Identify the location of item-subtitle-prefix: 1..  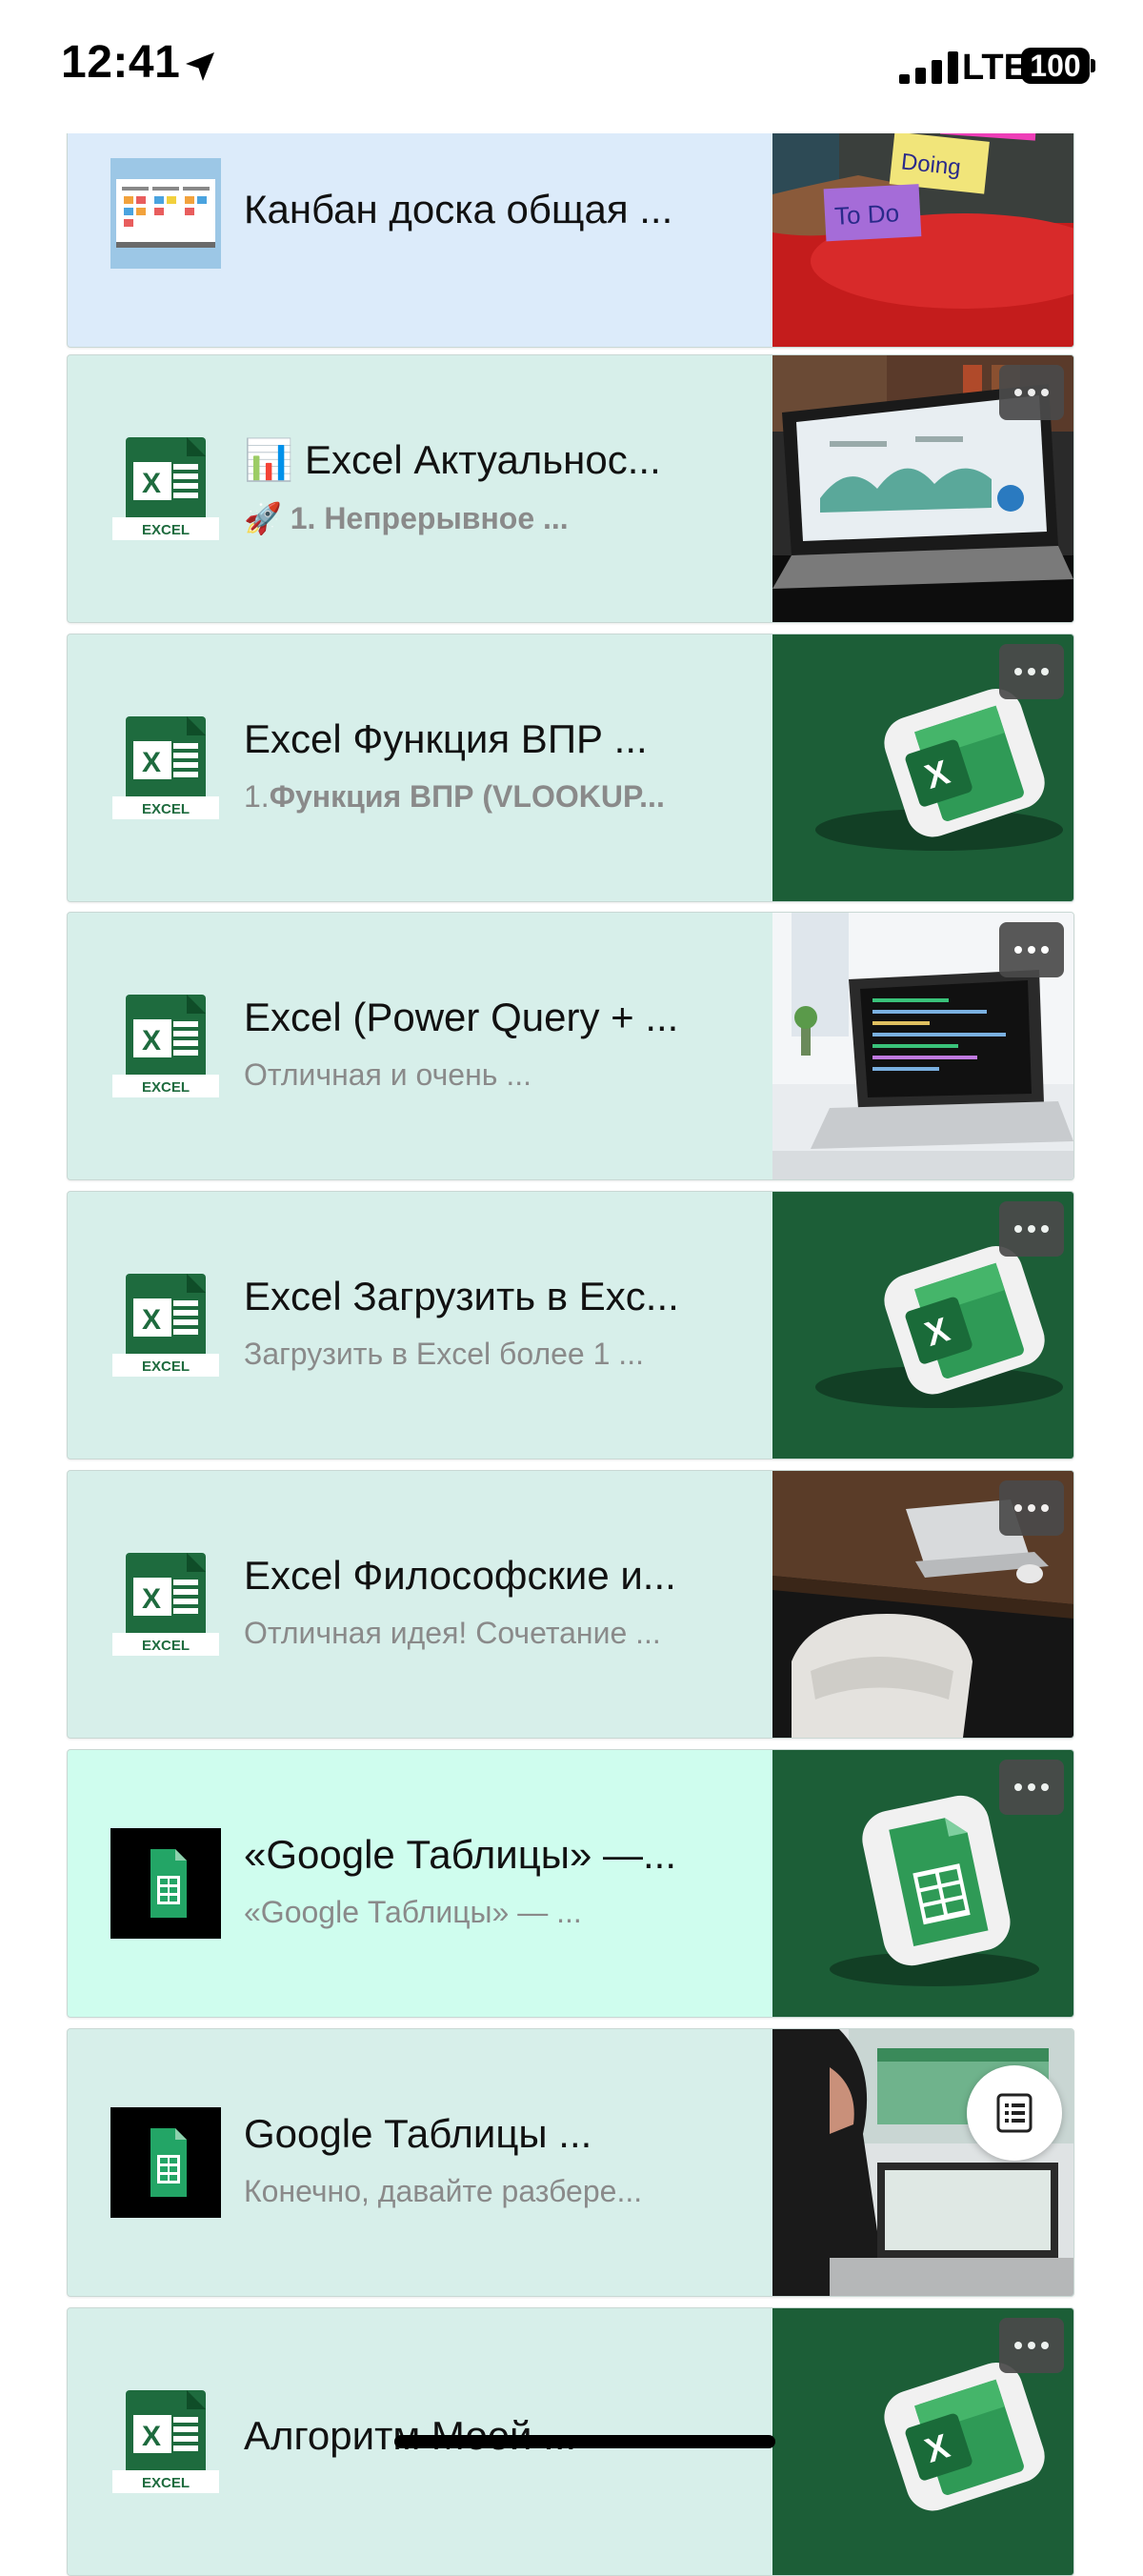
(257, 796).